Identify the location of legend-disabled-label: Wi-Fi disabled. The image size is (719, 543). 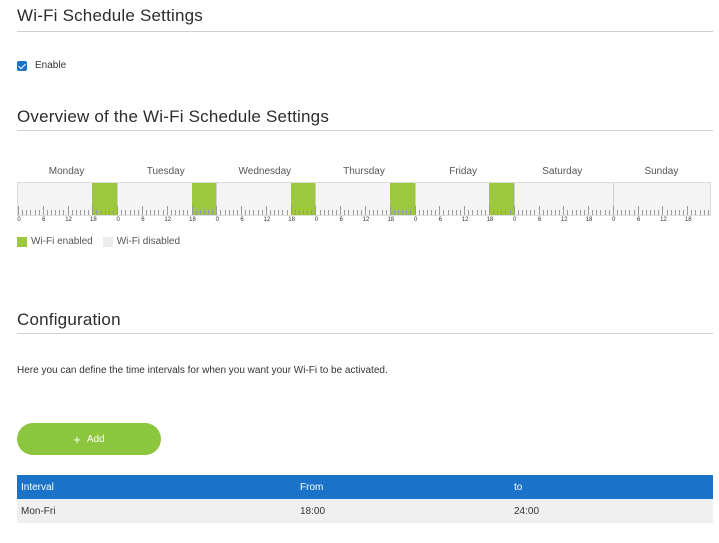
(148, 241).